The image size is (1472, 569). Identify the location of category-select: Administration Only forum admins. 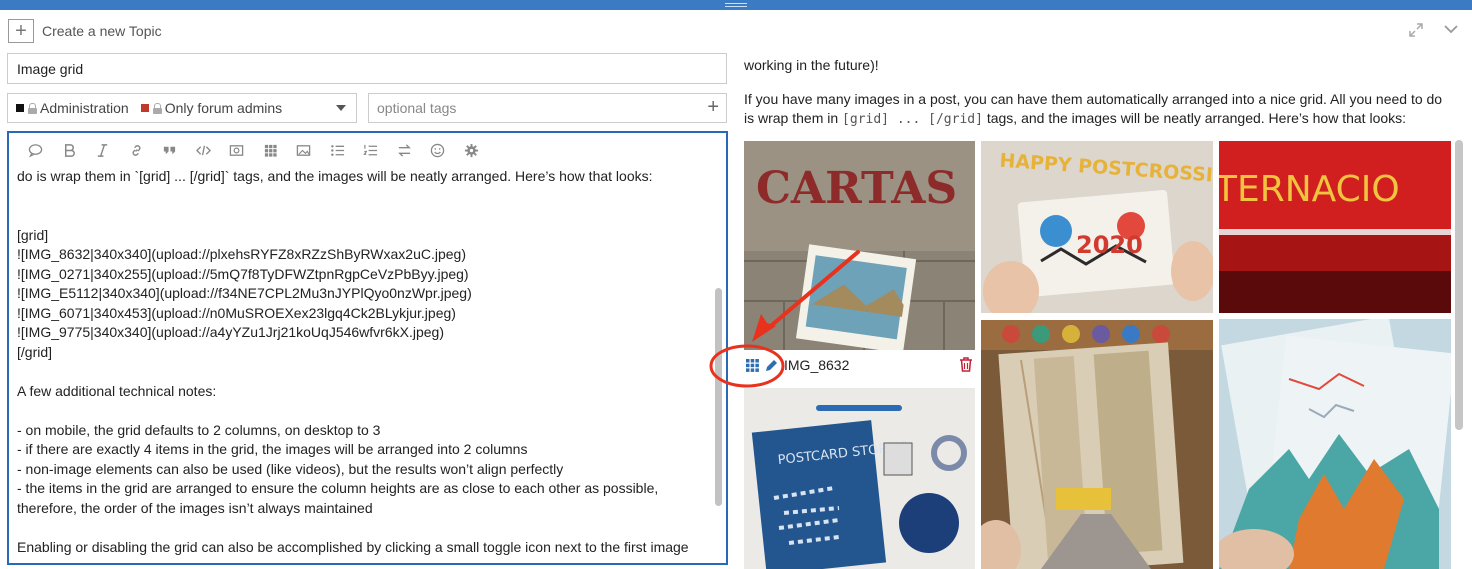
(182, 108).